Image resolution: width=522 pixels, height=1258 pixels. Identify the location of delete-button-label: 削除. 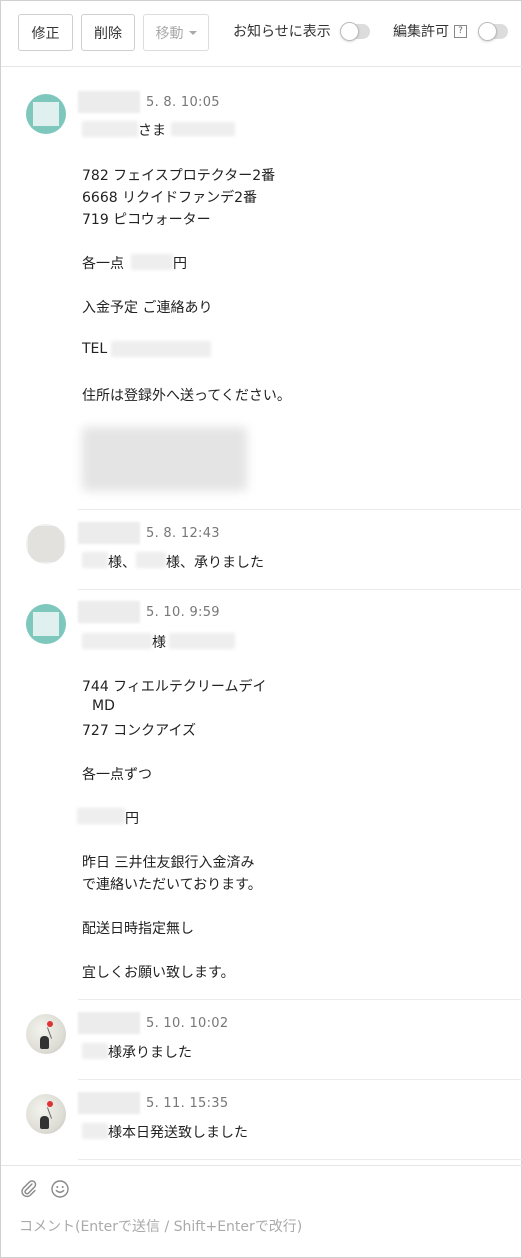
(108, 33).